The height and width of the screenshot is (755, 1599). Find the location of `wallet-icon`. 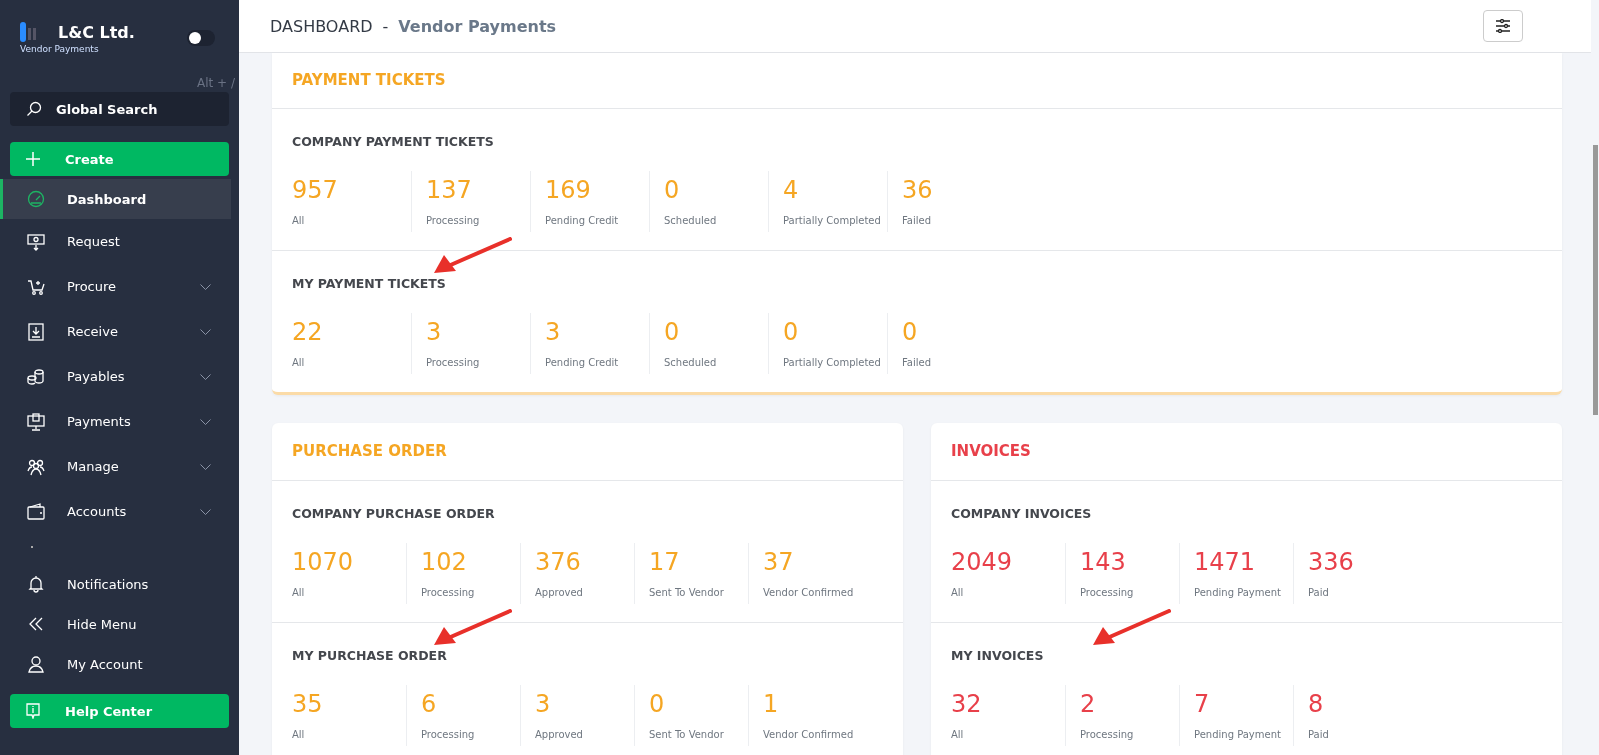

wallet-icon is located at coordinates (36, 511).